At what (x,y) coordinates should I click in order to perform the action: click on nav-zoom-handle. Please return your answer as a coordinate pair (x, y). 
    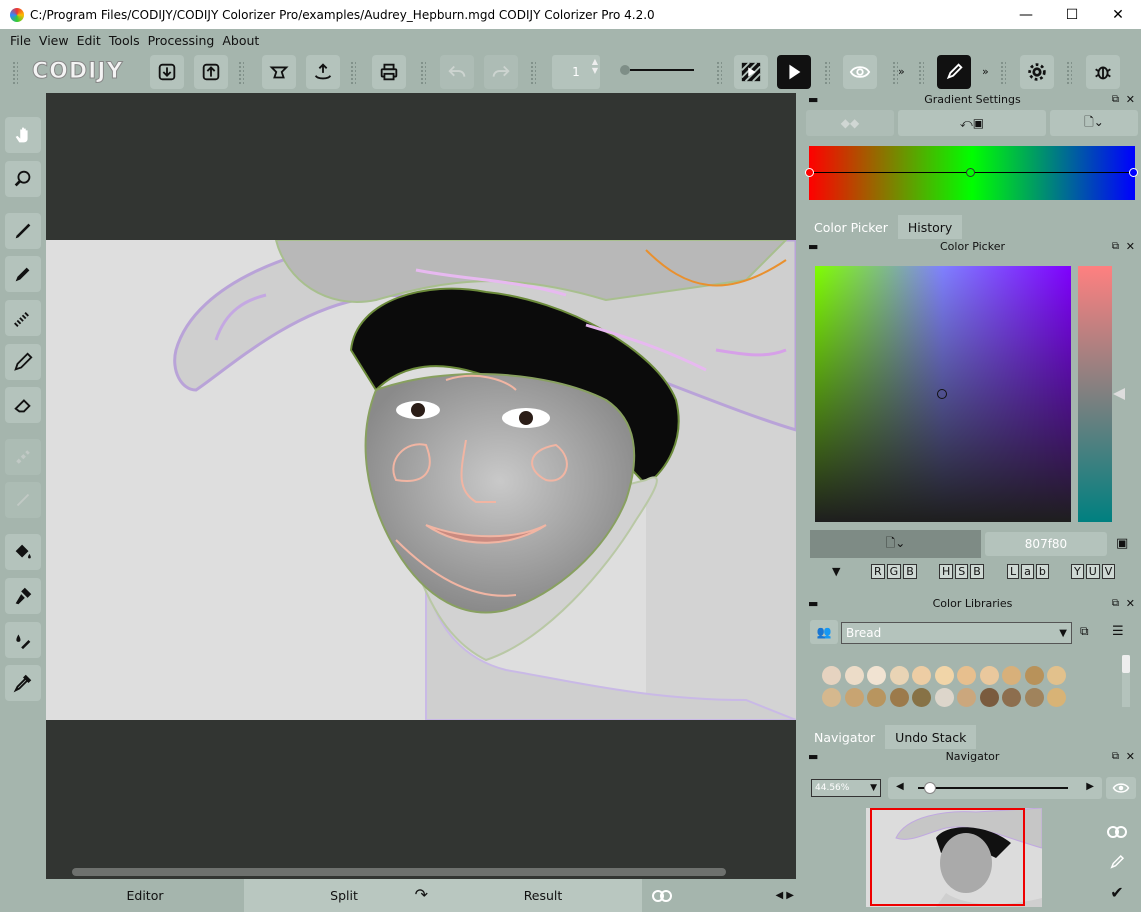
    Looking at the image, I should click on (930, 788).